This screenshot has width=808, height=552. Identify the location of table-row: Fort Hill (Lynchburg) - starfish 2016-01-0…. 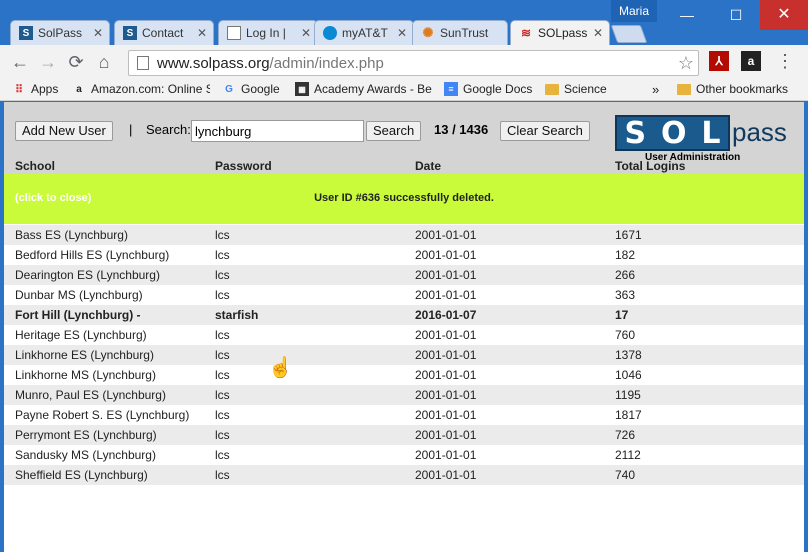
(404, 315).